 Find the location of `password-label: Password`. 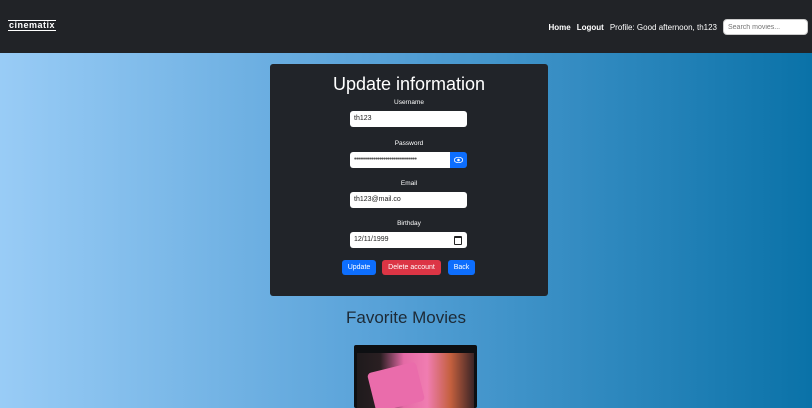

password-label: Password is located at coordinates (409, 143).